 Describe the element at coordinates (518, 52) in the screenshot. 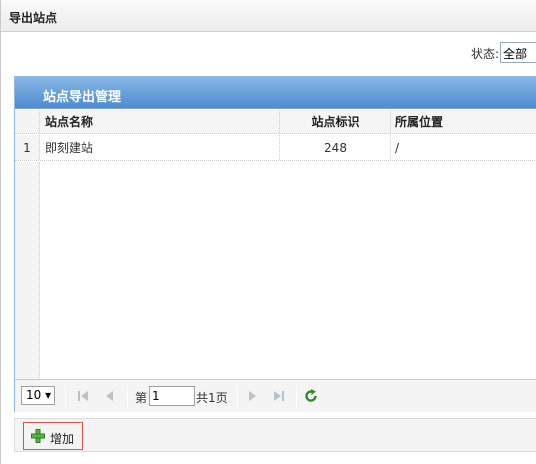

I see `status-select: 全部` at that location.